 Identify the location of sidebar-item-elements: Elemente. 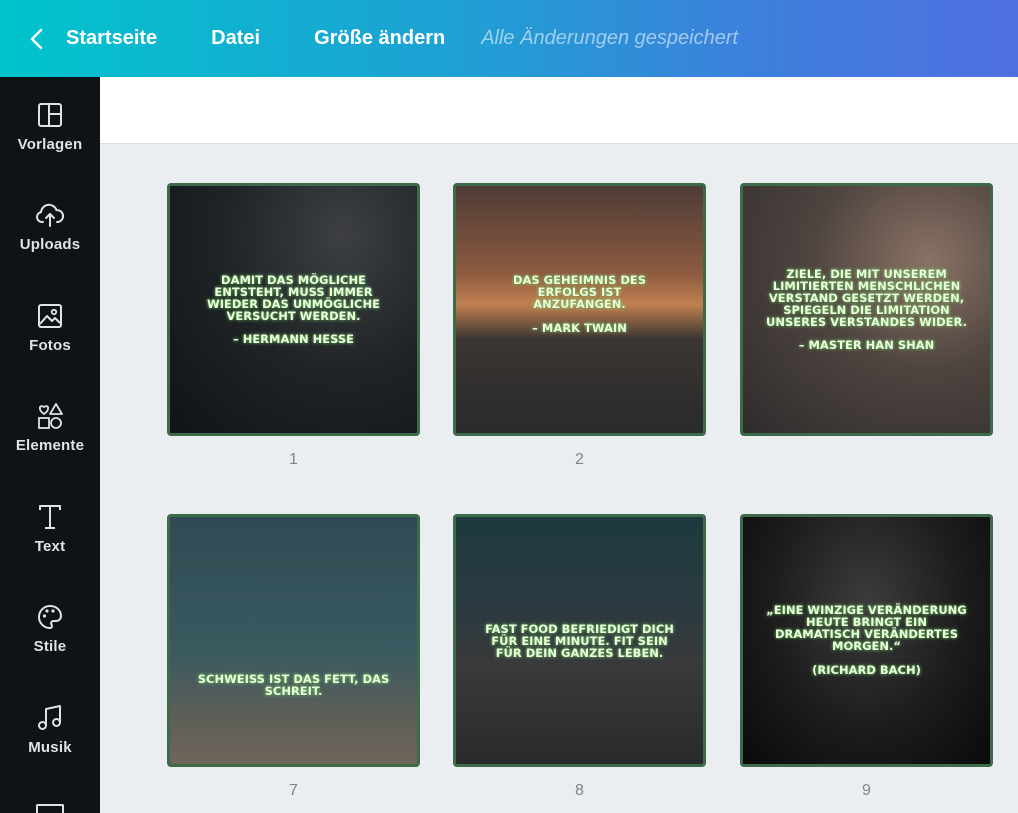
(50, 441).